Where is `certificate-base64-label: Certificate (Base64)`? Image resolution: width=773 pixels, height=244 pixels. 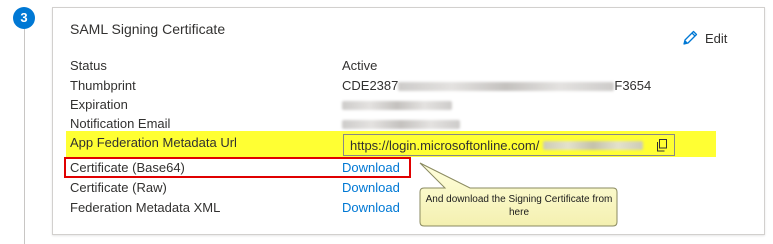 certificate-base64-label: Certificate (Base64) is located at coordinates (127, 167).